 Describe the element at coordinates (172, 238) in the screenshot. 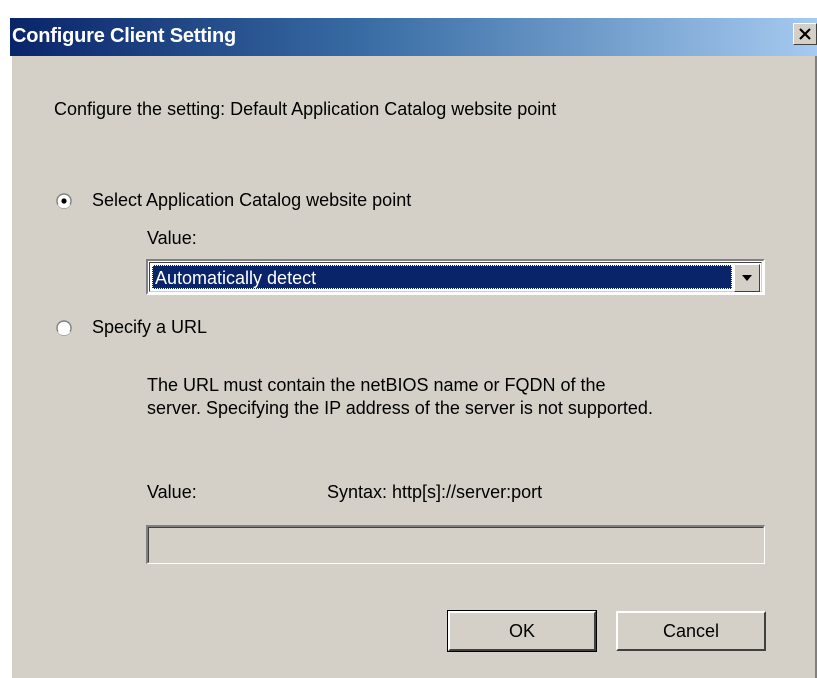

I see `combo-value-label: Value:` at that location.